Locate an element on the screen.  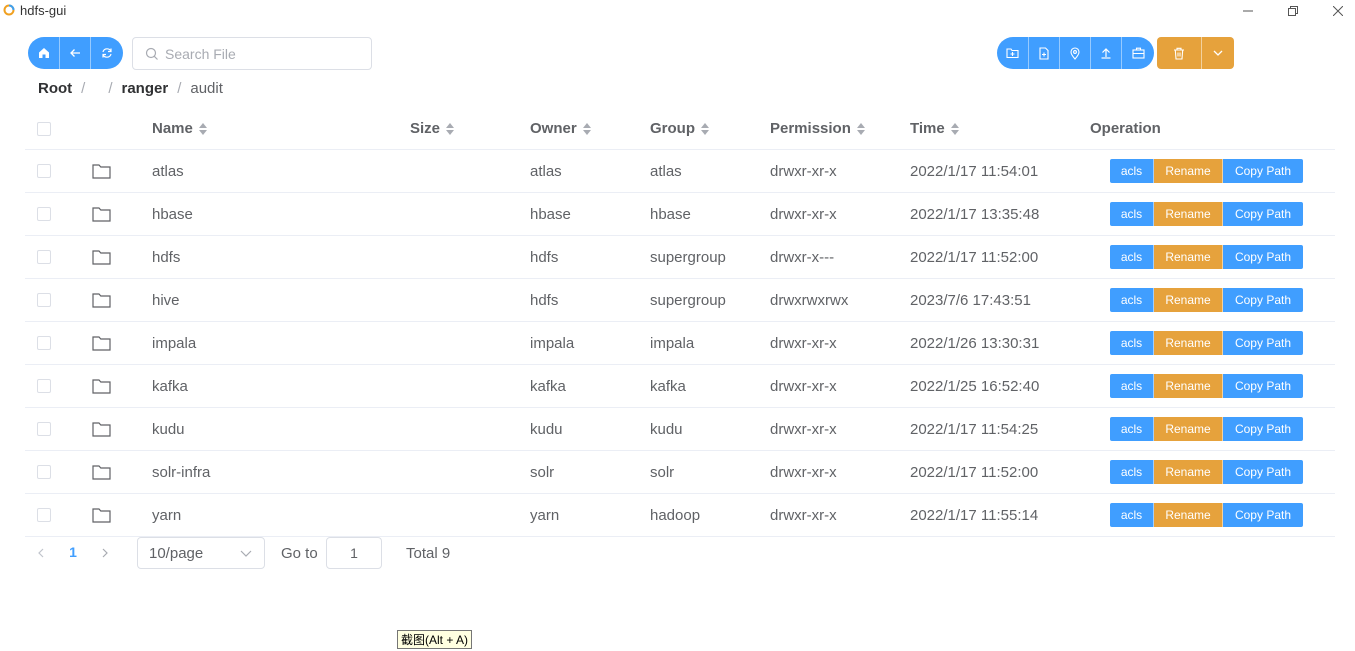
new-file-button is located at coordinates (1044, 53).